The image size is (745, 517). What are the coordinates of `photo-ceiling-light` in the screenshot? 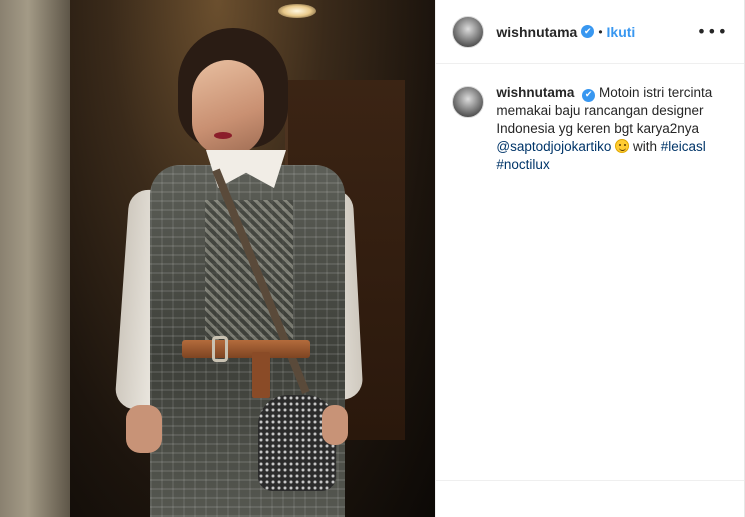 It's located at (297, 11).